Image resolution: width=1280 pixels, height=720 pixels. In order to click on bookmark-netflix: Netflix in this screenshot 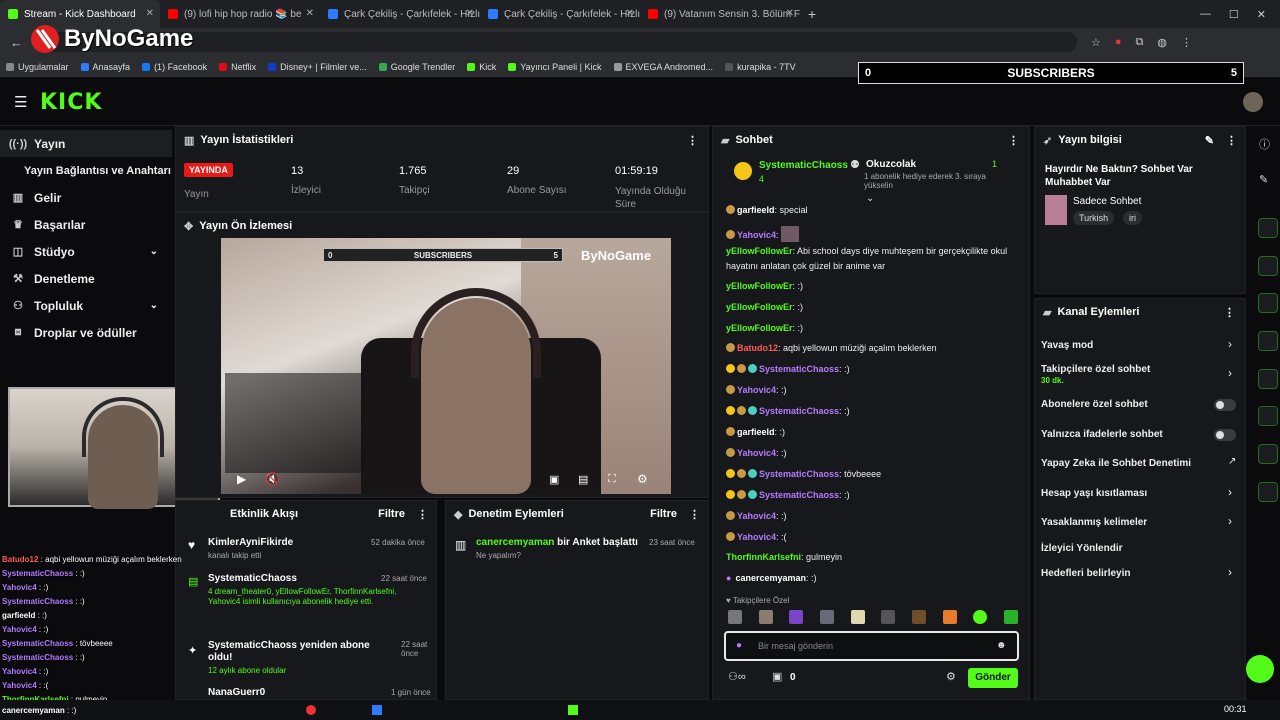, I will do `click(237, 67)`.